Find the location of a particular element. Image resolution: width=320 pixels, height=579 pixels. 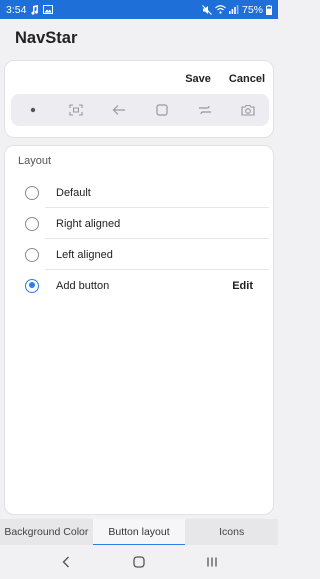

edit-button: Edit is located at coordinates (242, 286).